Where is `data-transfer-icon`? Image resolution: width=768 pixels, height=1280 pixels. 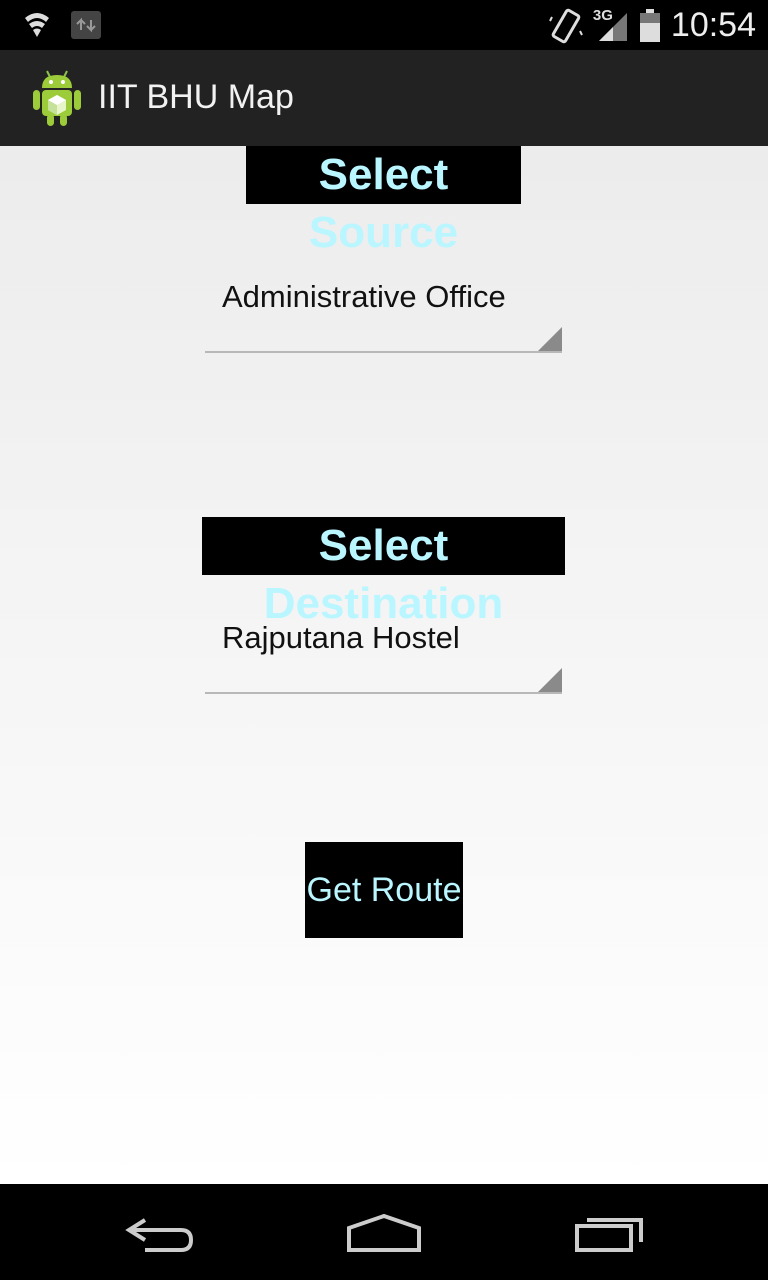 data-transfer-icon is located at coordinates (86, 25).